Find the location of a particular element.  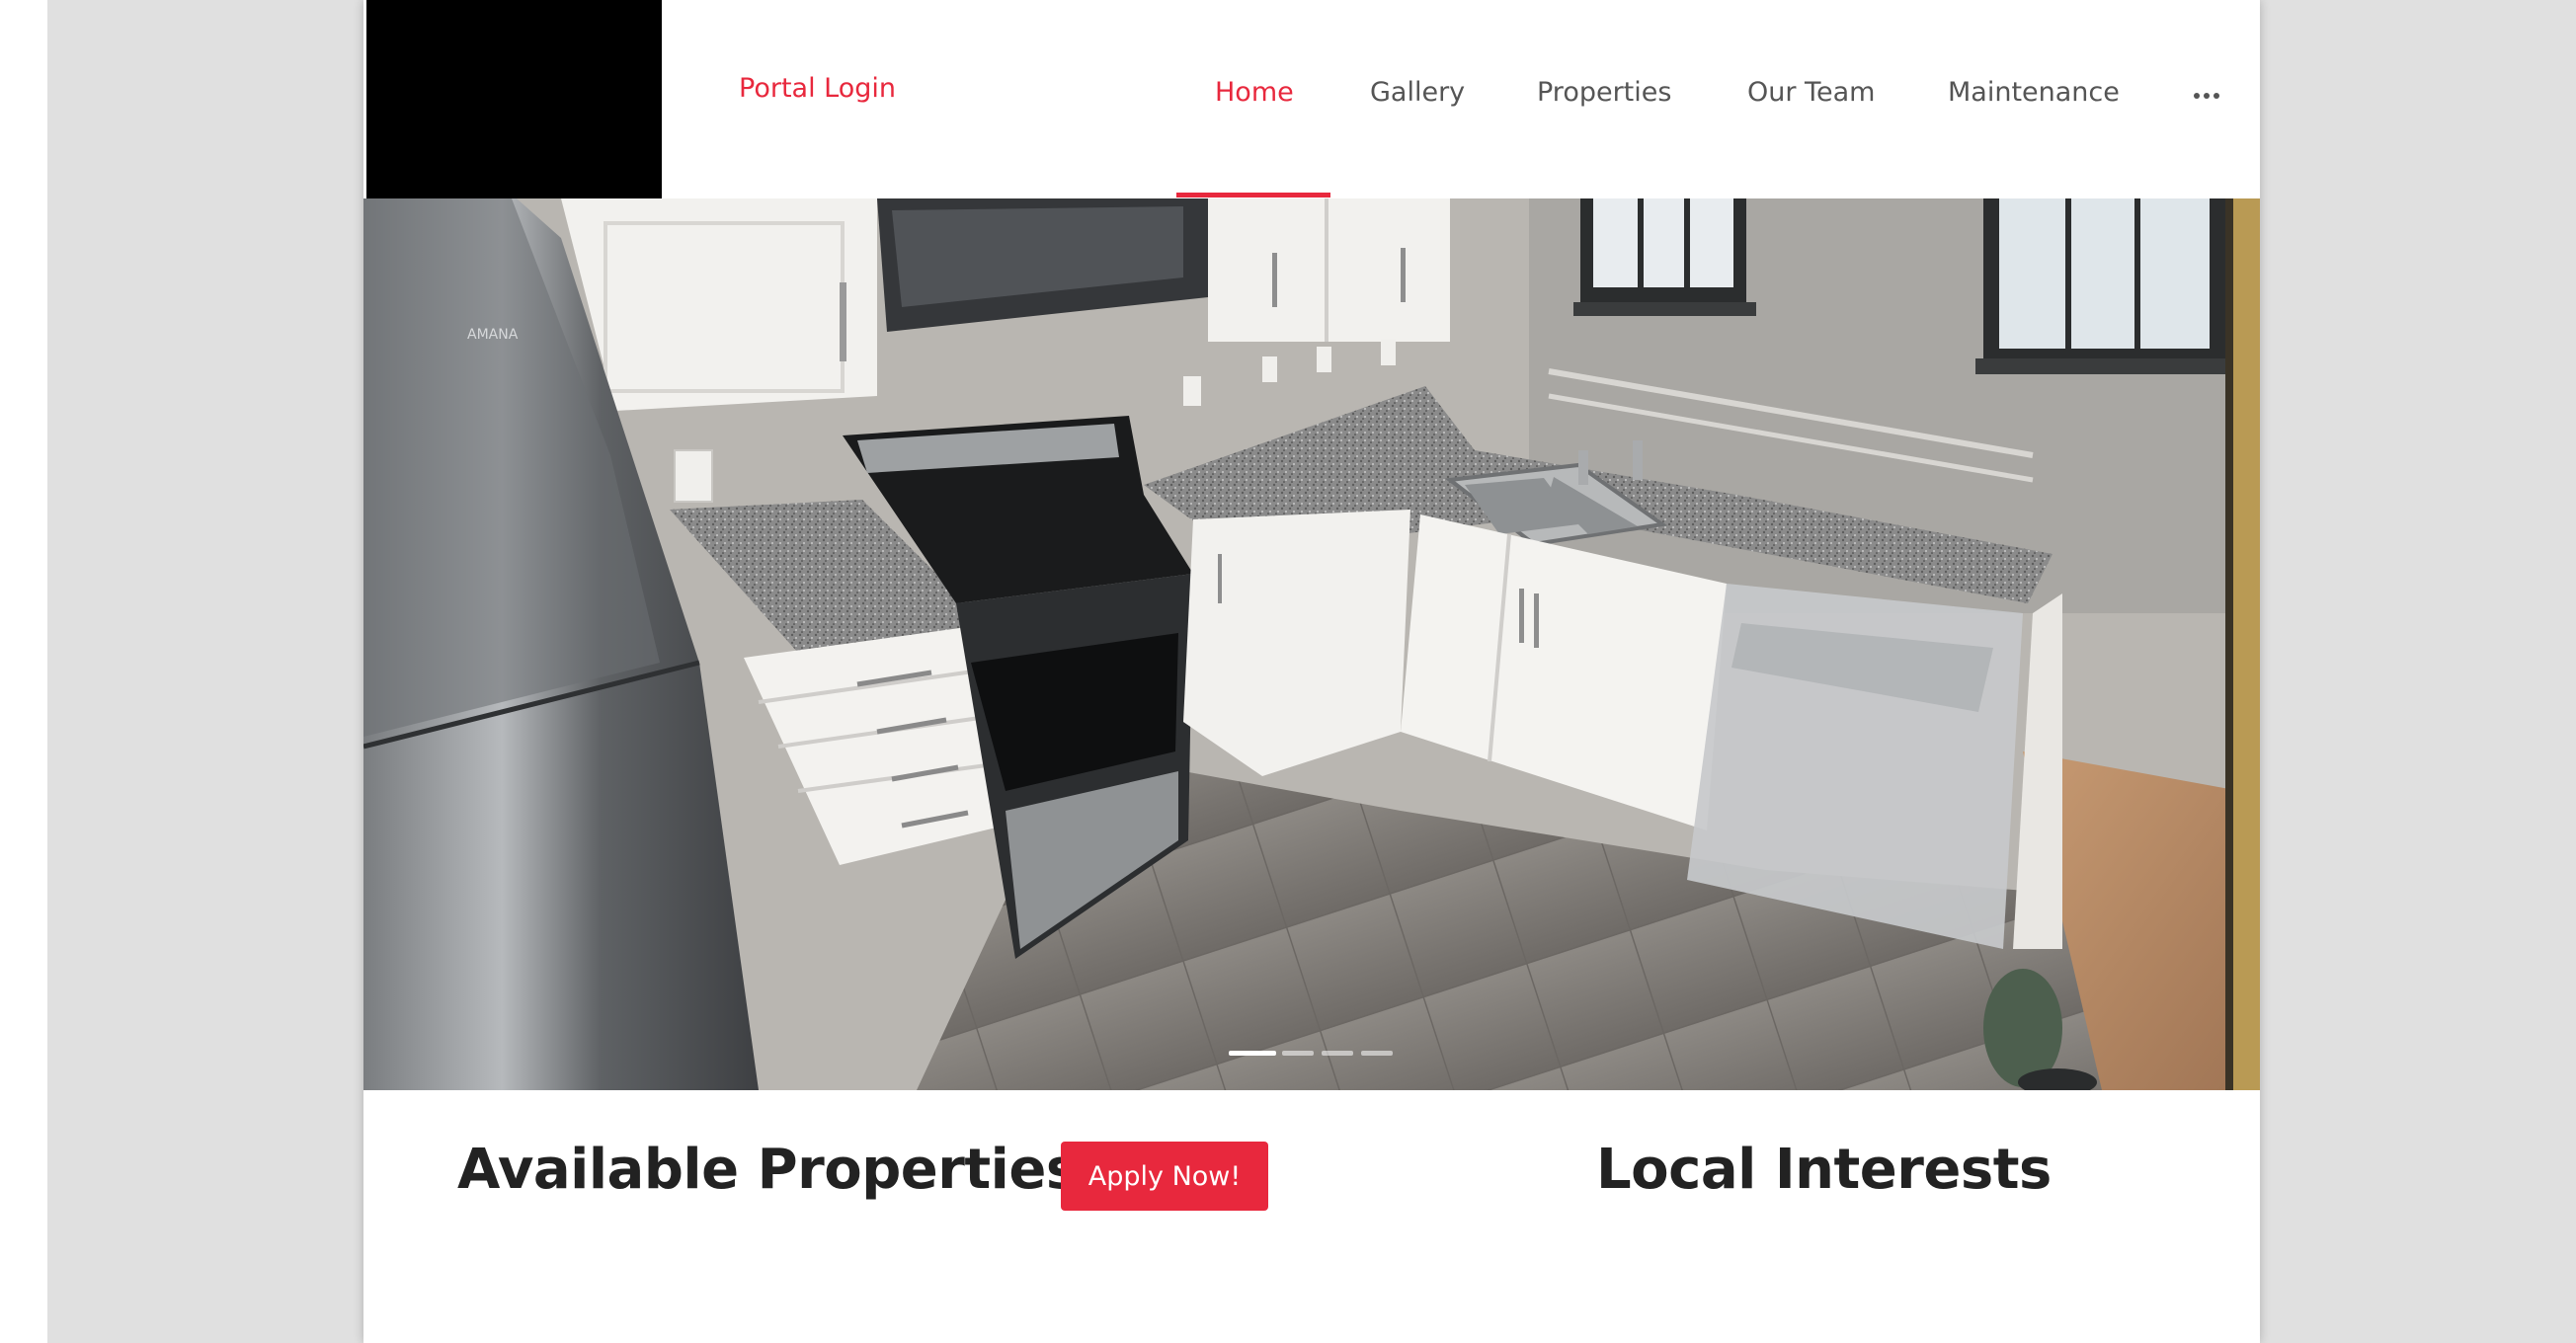

site-logo is located at coordinates (514, 99).